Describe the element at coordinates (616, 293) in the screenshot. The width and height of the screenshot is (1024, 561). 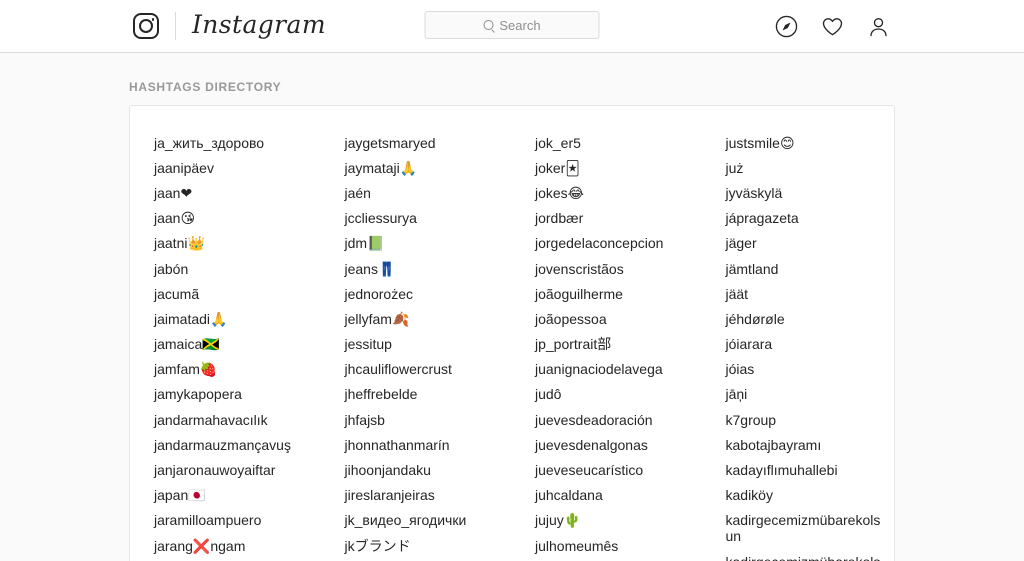
I see `hashtag-link: joãoguilherme` at that location.